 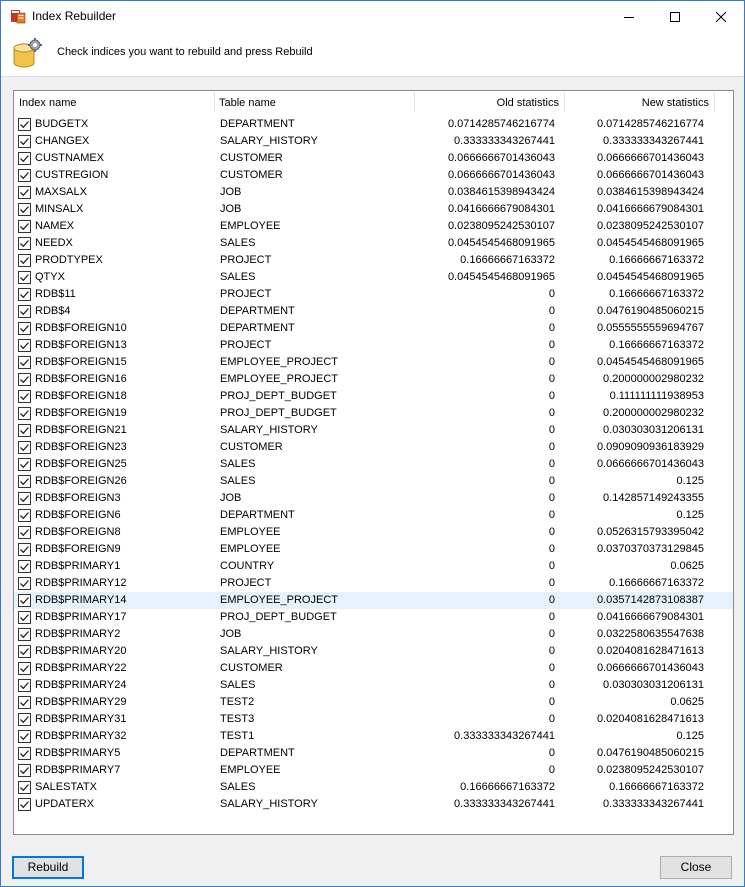 What do you see at coordinates (373, 532) in the screenshot?
I see `table-row: RDB$FOREIGN8 EMPLOYEE 0 0.0526315793395042` at bounding box center [373, 532].